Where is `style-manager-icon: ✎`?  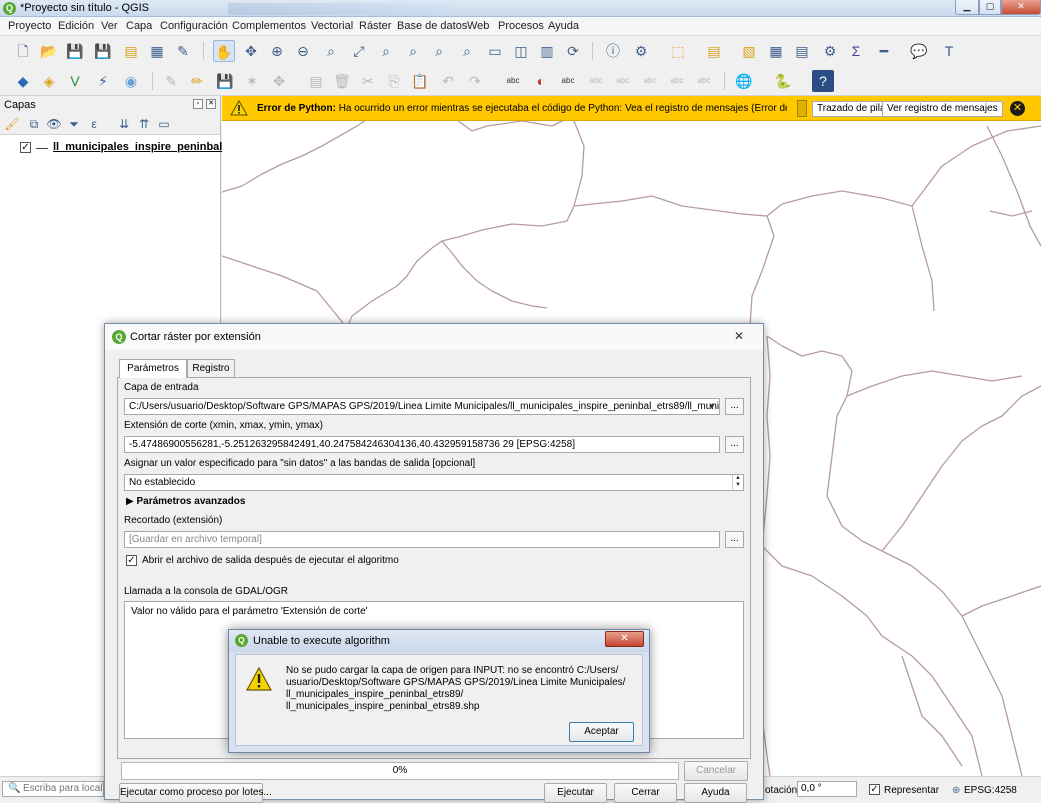
style-manager-icon: ✎ is located at coordinates (183, 51).